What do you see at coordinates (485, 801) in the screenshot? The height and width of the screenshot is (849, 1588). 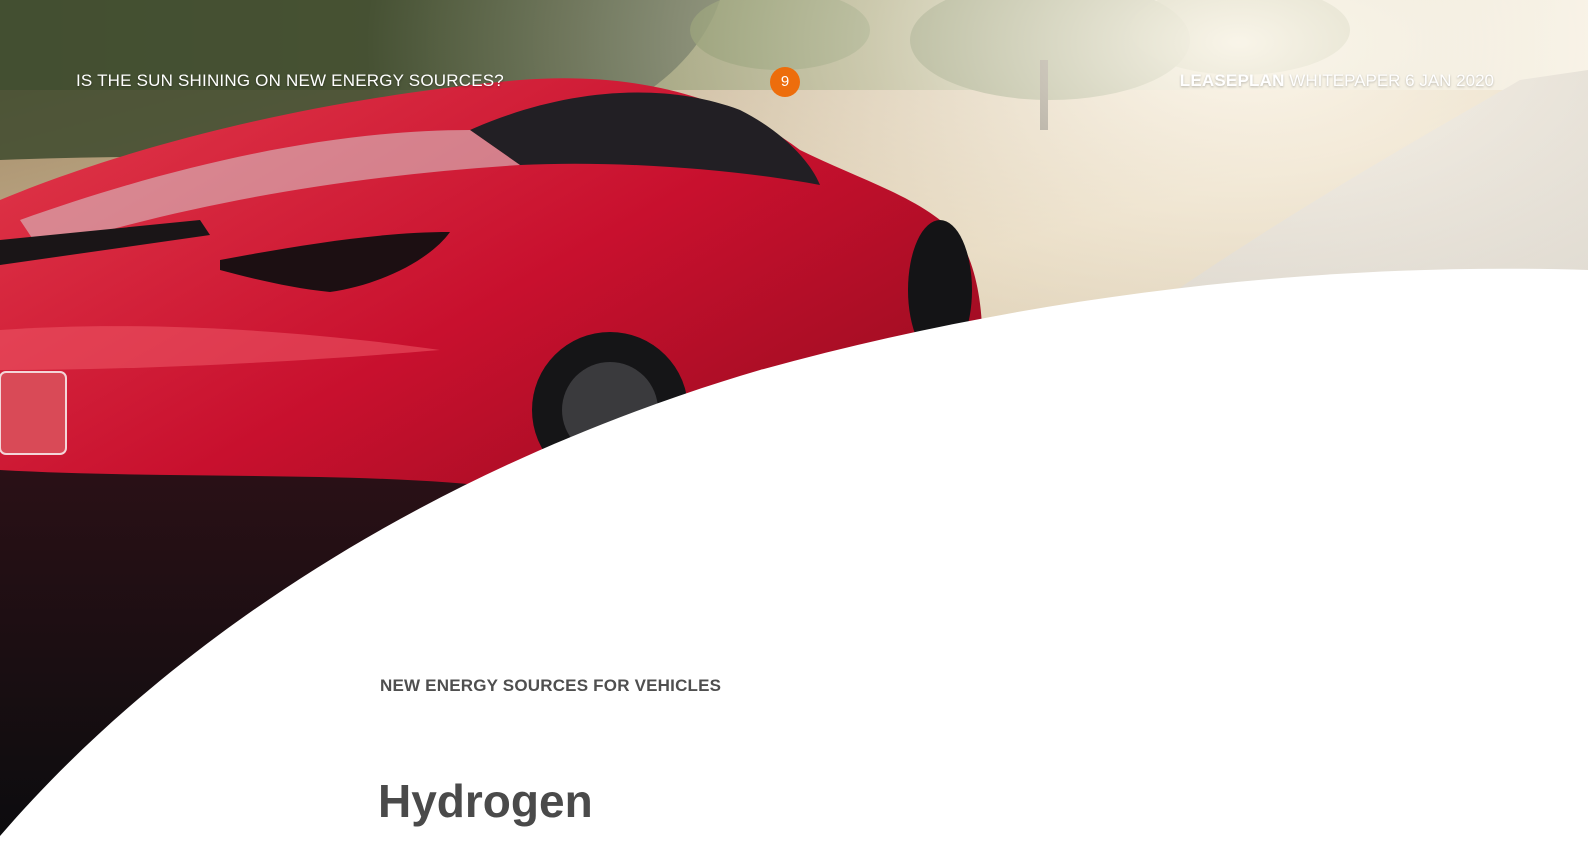 I see `section-heading: Hydrogen` at bounding box center [485, 801].